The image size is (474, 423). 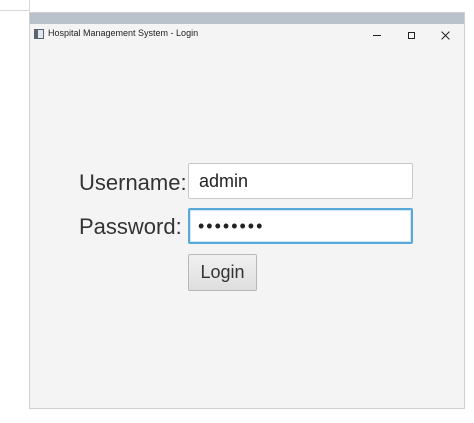 What do you see at coordinates (300, 181) in the screenshot?
I see `username-input` at bounding box center [300, 181].